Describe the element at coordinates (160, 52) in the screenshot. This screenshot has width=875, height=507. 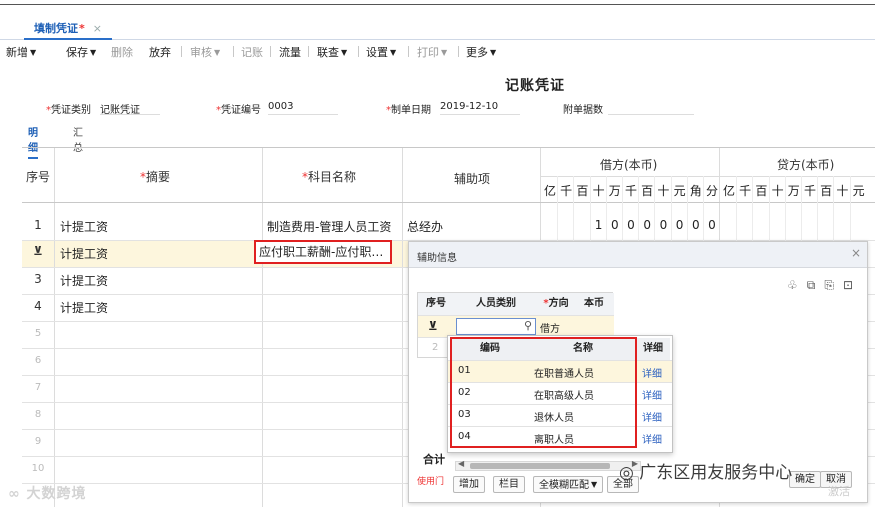
I see `discard-button: 放弃` at that location.